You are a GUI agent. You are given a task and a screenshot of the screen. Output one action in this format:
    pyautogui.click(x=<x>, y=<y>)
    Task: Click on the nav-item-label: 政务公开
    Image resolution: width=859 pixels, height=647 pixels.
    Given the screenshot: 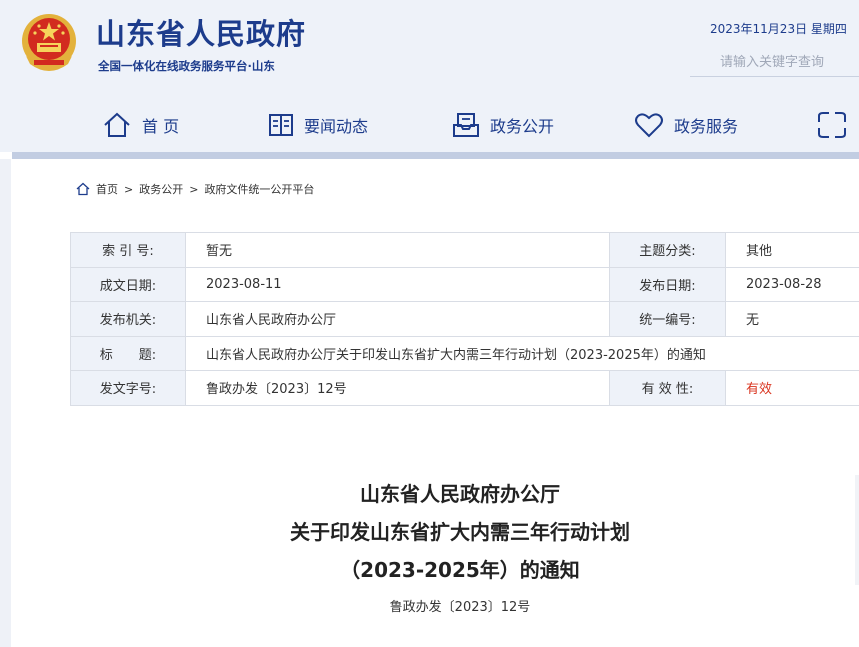 What is the action you would take?
    pyautogui.click(x=522, y=126)
    